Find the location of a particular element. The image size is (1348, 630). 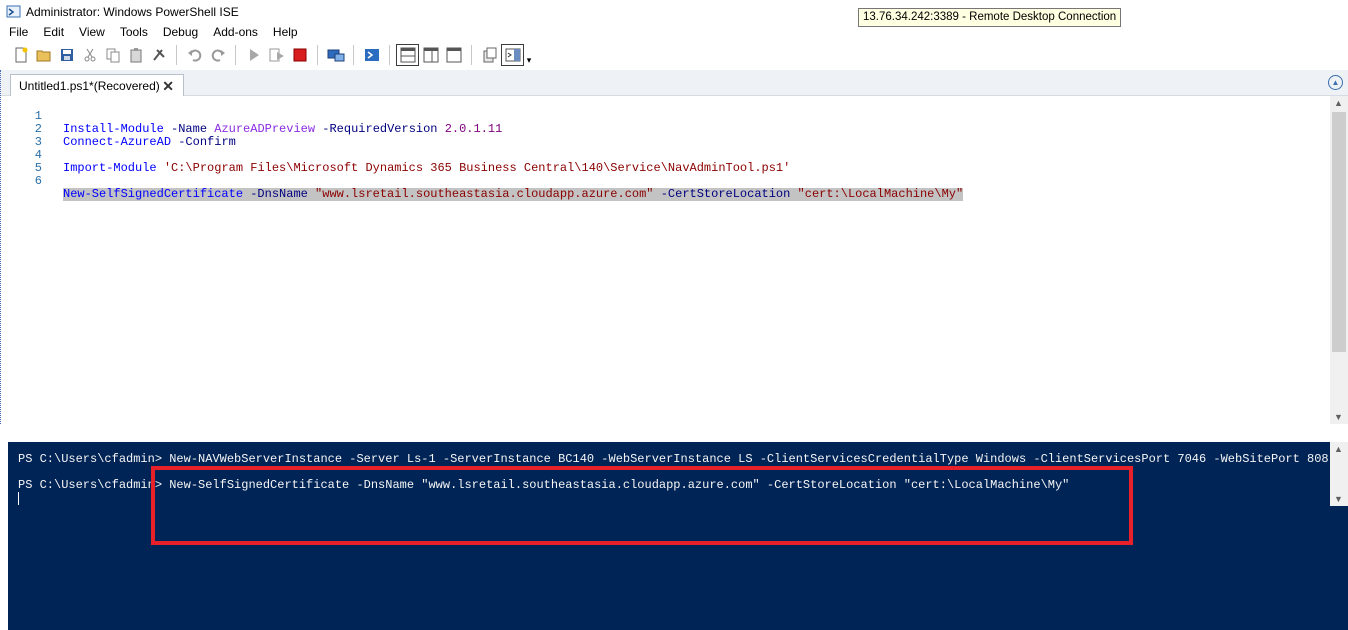

menu-debug: Debug is located at coordinates (179, 33).